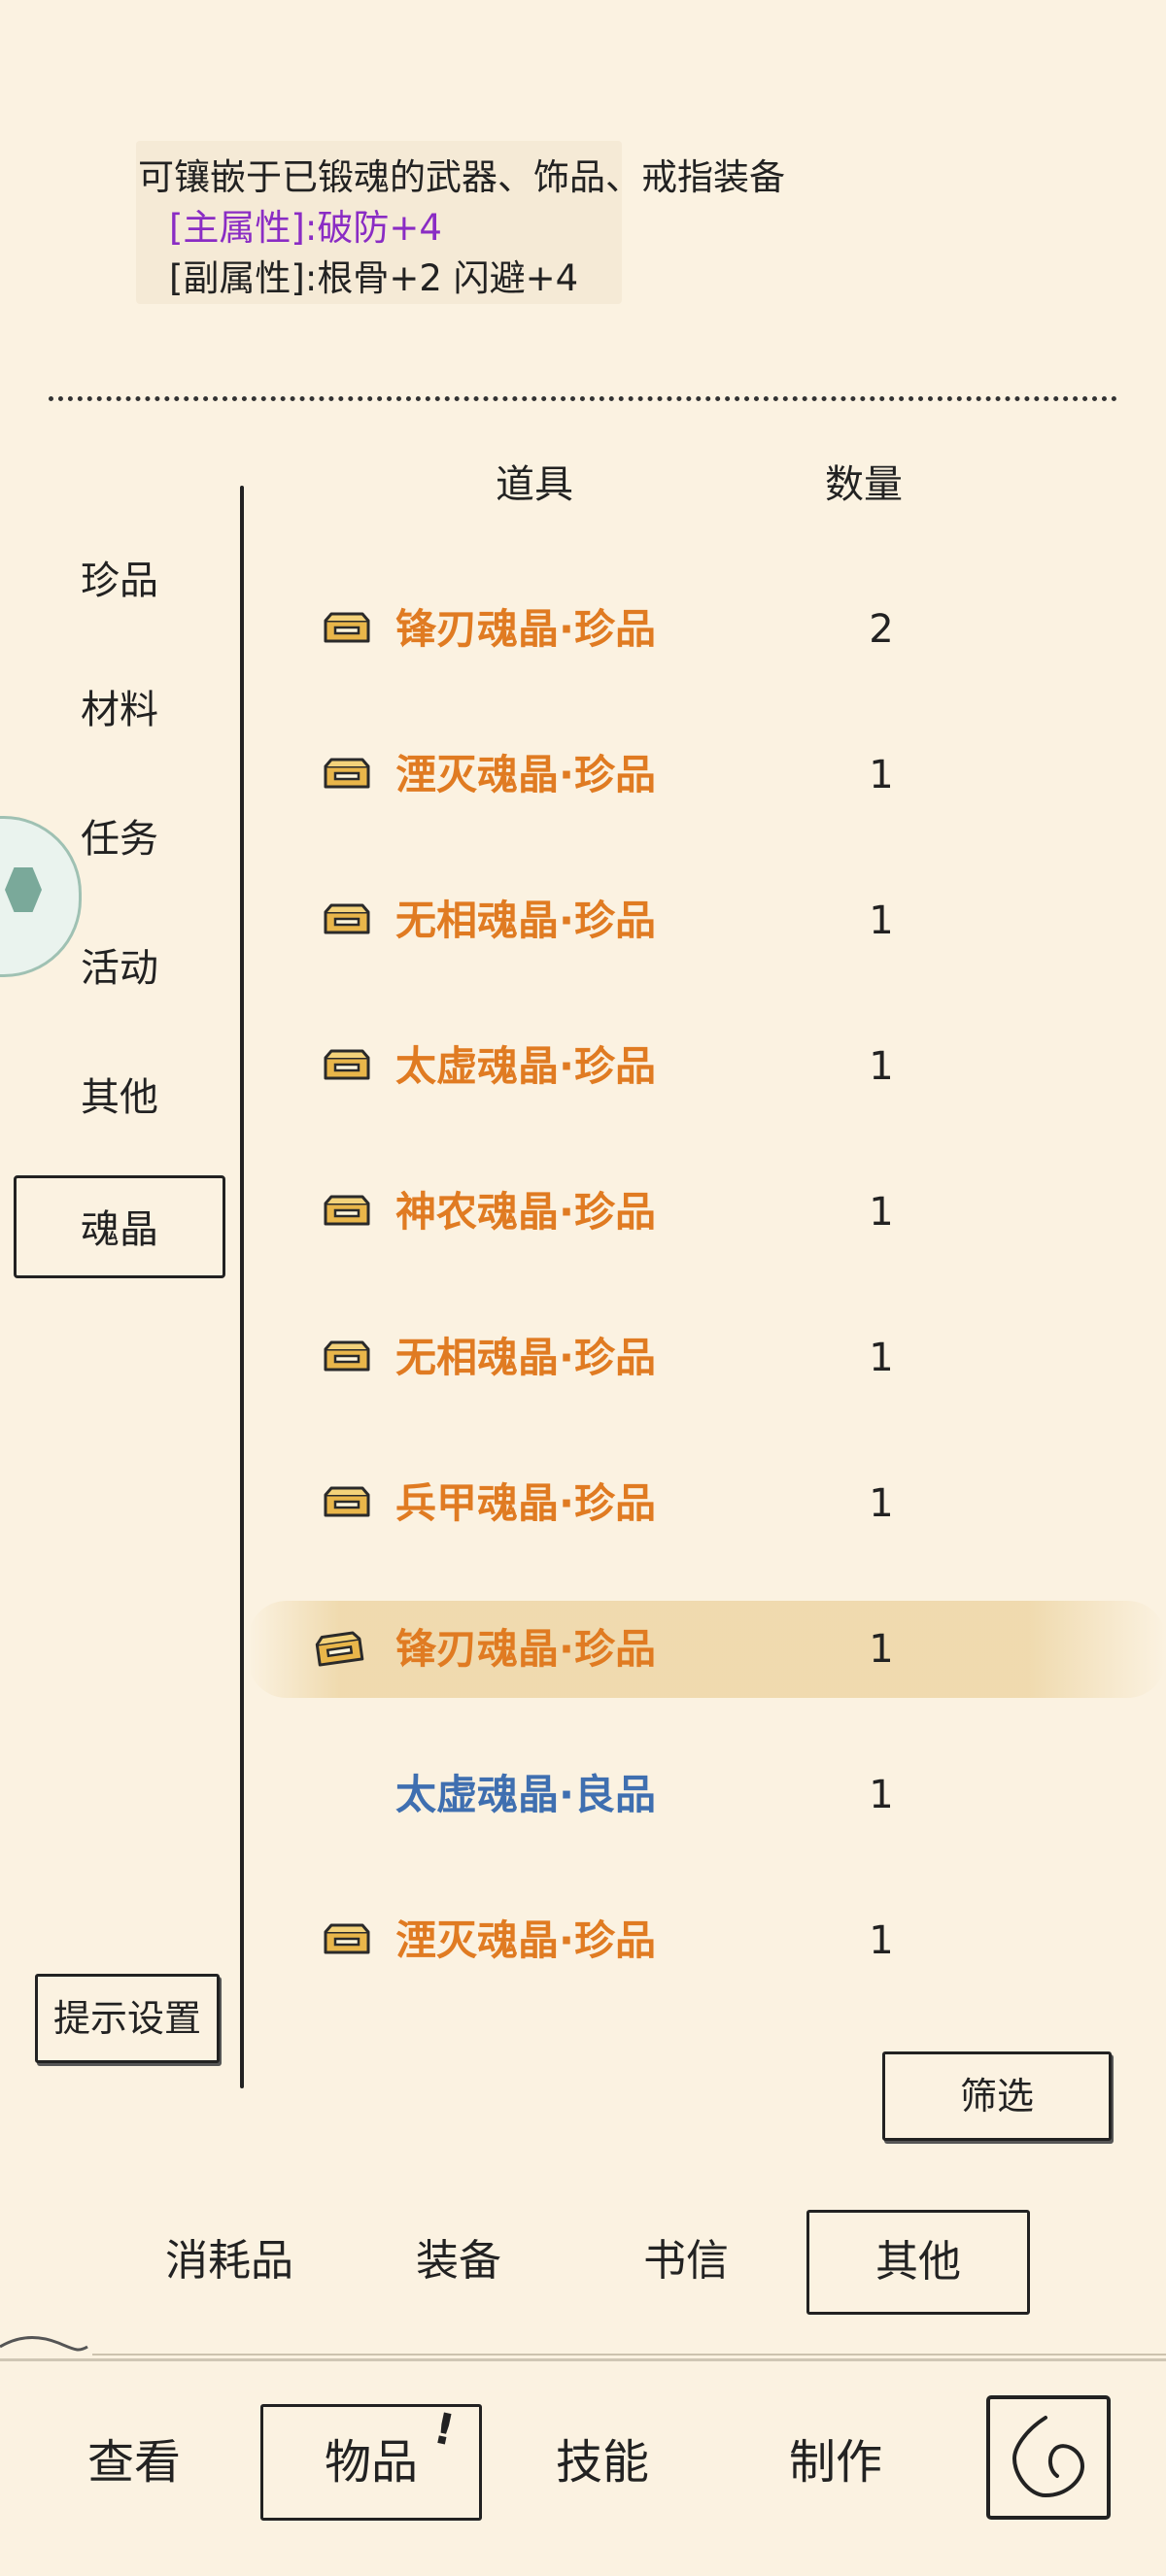 This screenshot has height=2576, width=1166. What do you see at coordinates (525, 1066) in the screenshot?
I see `item-name: 太虚魂晶·珍品` at bounding box center [525, 1066].